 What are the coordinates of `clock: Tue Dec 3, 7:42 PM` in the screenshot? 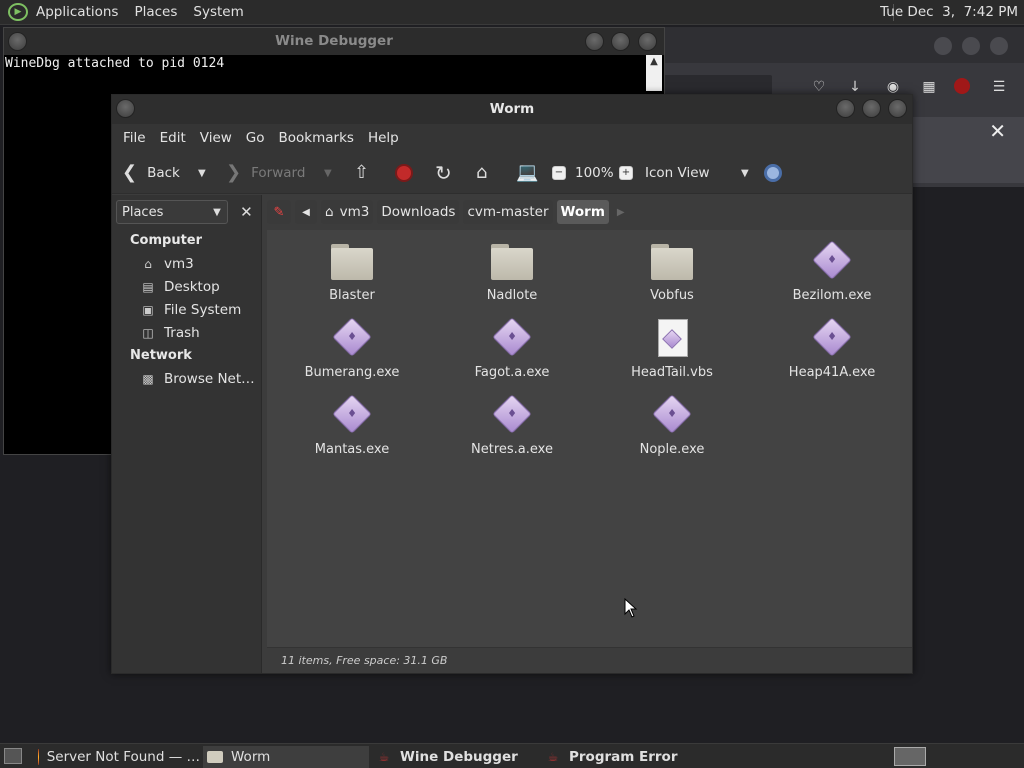 It's located at (949, 12).